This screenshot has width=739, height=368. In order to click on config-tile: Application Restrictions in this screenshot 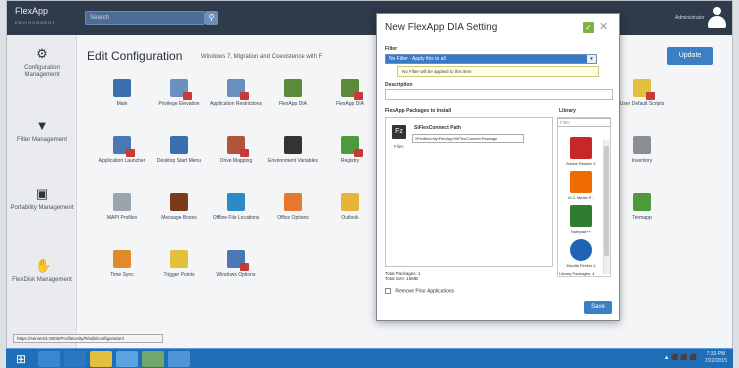, I will do `click(236, 93)`.